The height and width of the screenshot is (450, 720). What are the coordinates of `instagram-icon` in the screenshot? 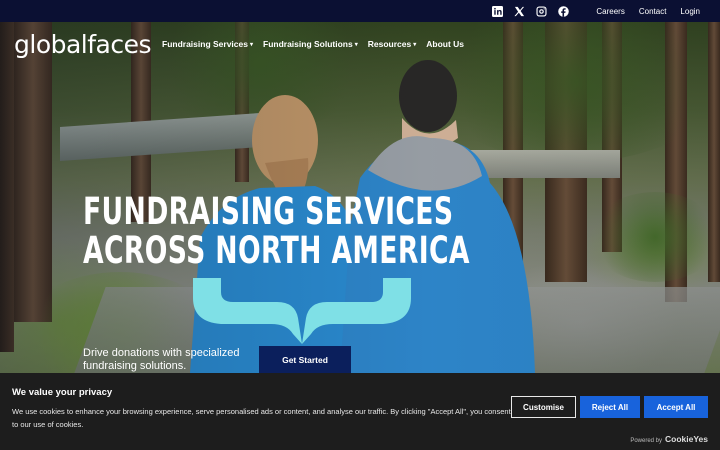 It's located at (541, 11).